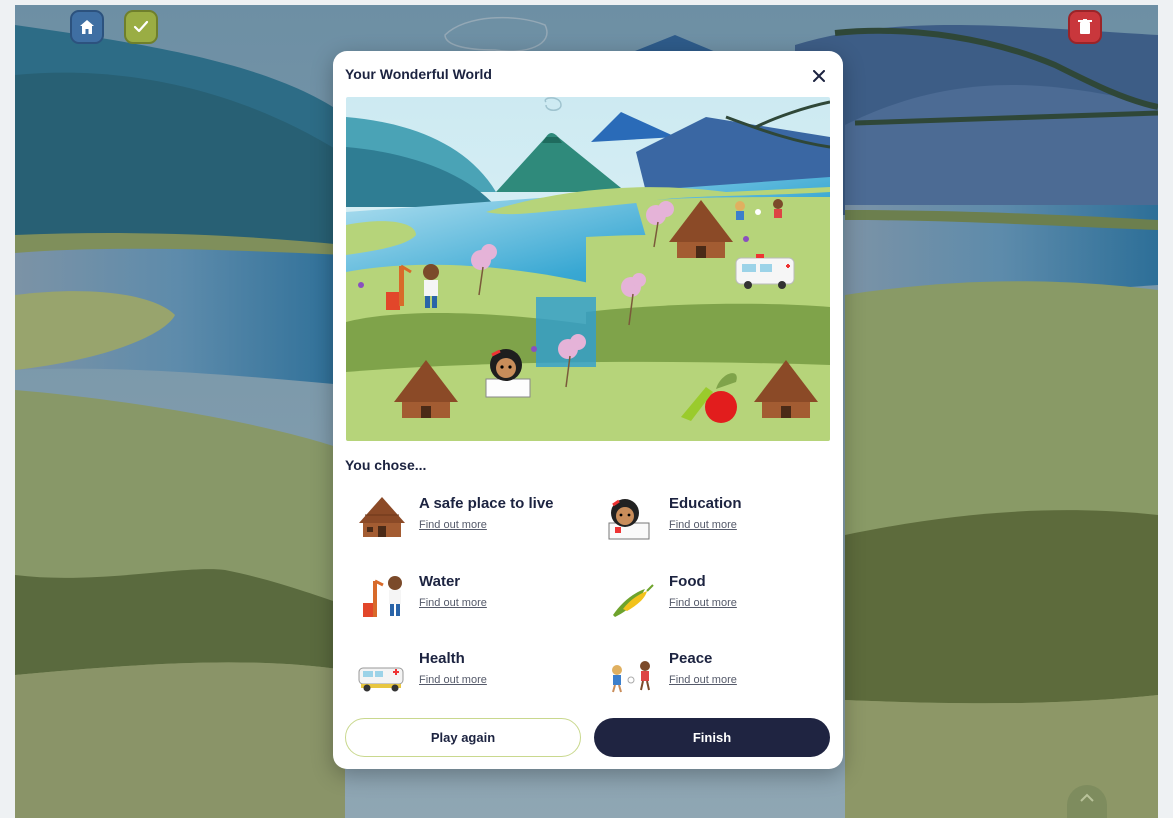 The height and width of the screenshot is (818, 1173). Describe the element at coordinates (712, 737) in the screenshot. I see `finish-button: Finish` at that location.